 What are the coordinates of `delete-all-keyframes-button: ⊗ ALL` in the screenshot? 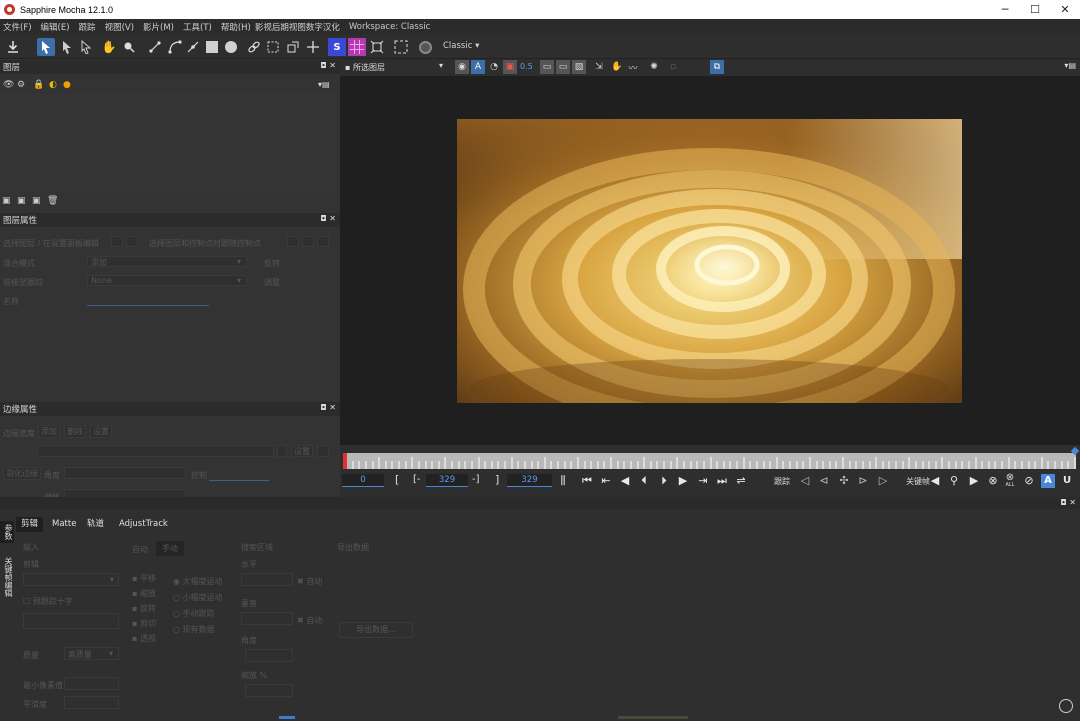 It's located at (1010, 481).